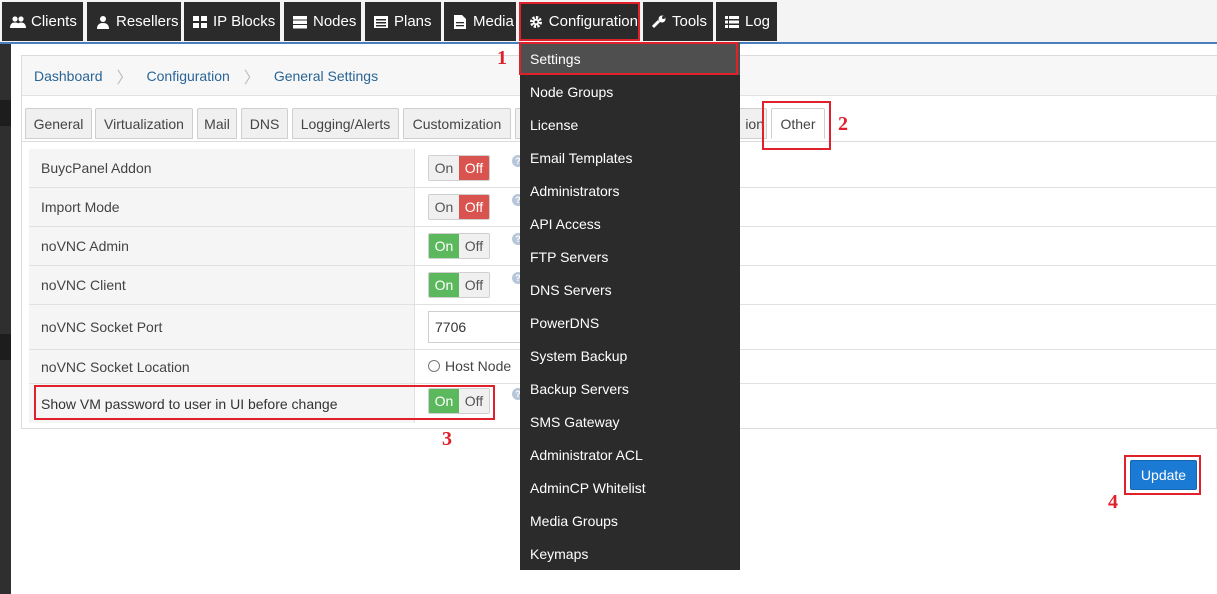 The width and height of the screenshot is (1217, 594). Describe the element at coordinates (478, 366) in the screenshot. I see `radio-label: Host Node` at that location.